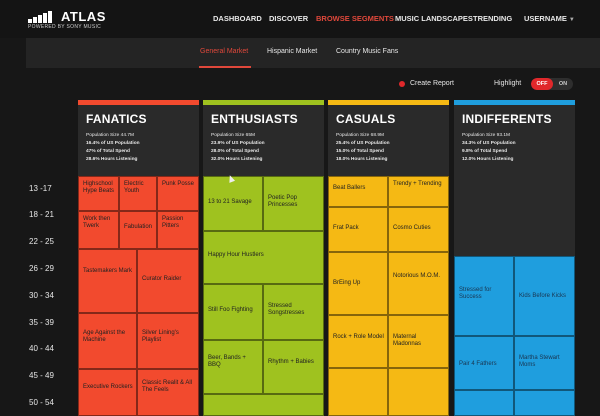 The height and width of the screenshot is (416, 600). Describe the element at coordinates (112, 159) in the screenshot. I see `stat-hours-listening: 28.6% Hours Listening` at that location.